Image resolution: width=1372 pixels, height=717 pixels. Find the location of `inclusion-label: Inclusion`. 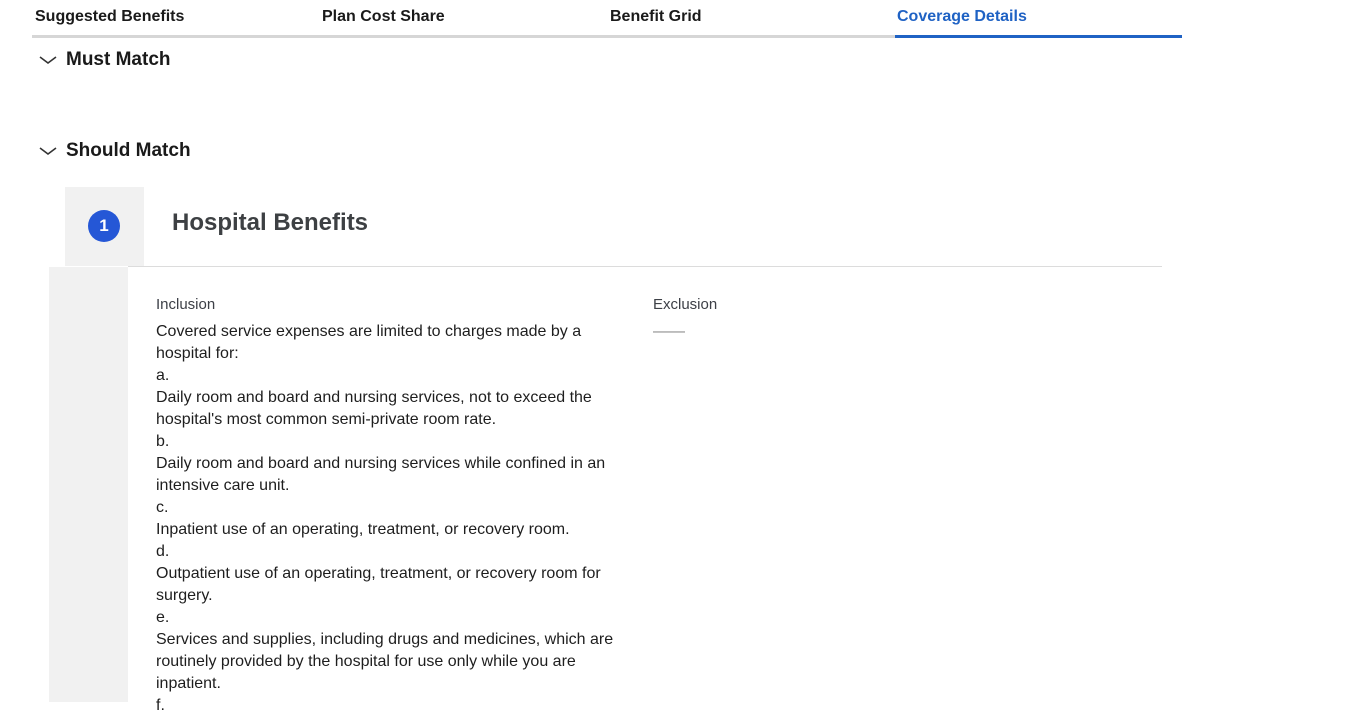

inclusion-label: Inclusion is located at coordinates (186, 304).